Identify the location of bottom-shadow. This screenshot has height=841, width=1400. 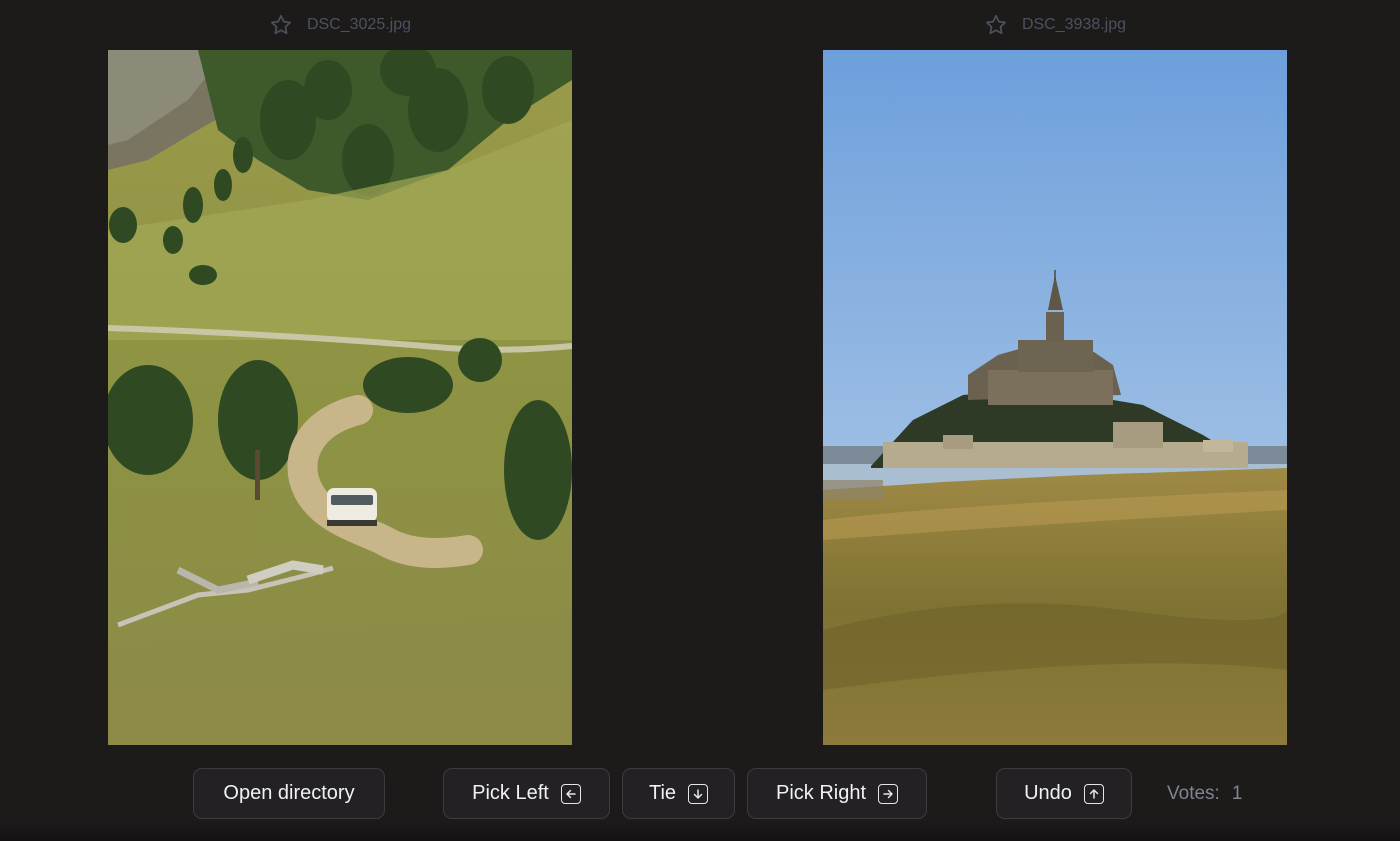
(700, 831).